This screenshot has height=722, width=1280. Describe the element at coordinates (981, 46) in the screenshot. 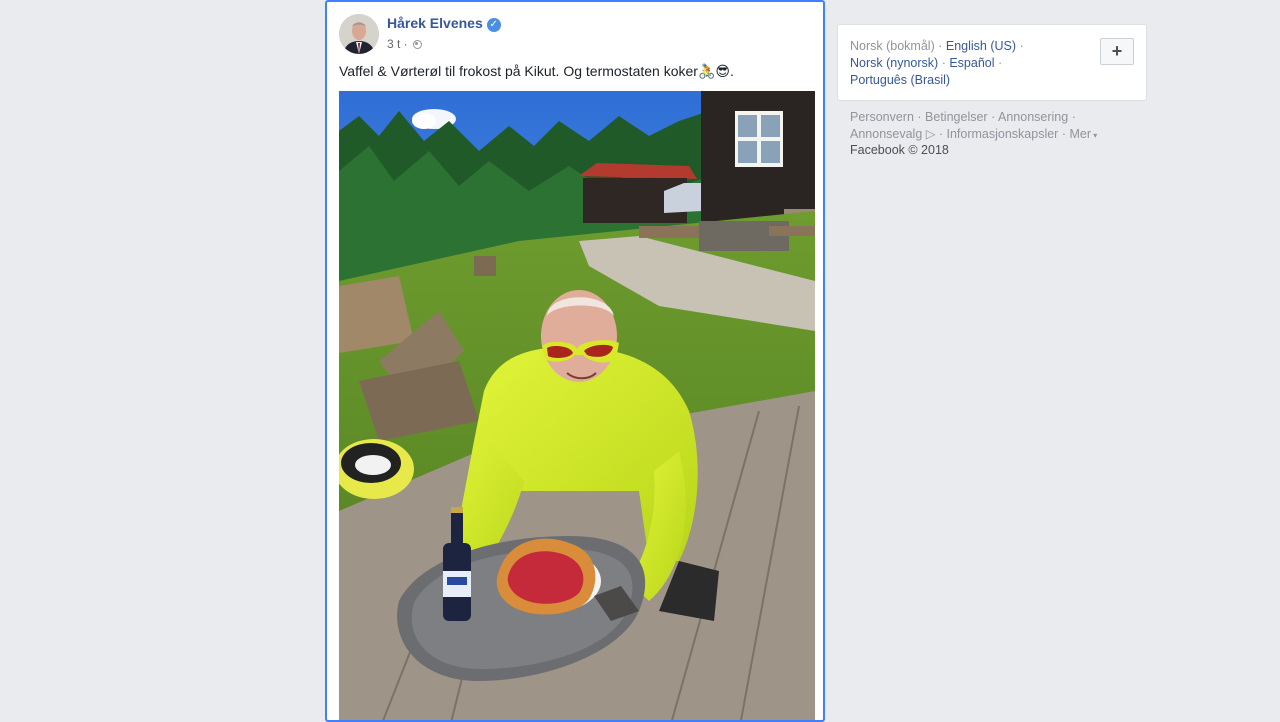

I see `language-link-english-us: English (US)` at that location.